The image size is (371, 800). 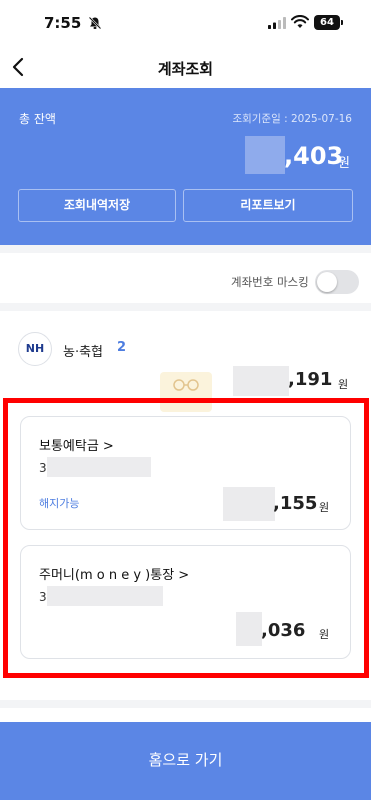 I want to click on account-name: 주머니(m o n e y )통장 >, so click(x=114, y=575).